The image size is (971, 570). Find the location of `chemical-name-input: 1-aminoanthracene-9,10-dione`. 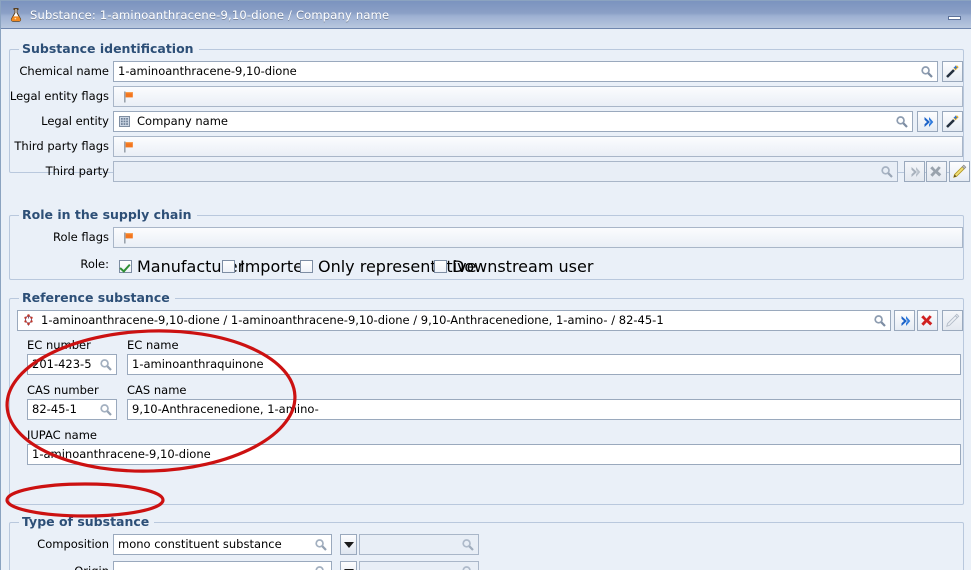

chemical-name-input: 1-aminoanthracene-9,10-dione is located at coordinates (525, 71).